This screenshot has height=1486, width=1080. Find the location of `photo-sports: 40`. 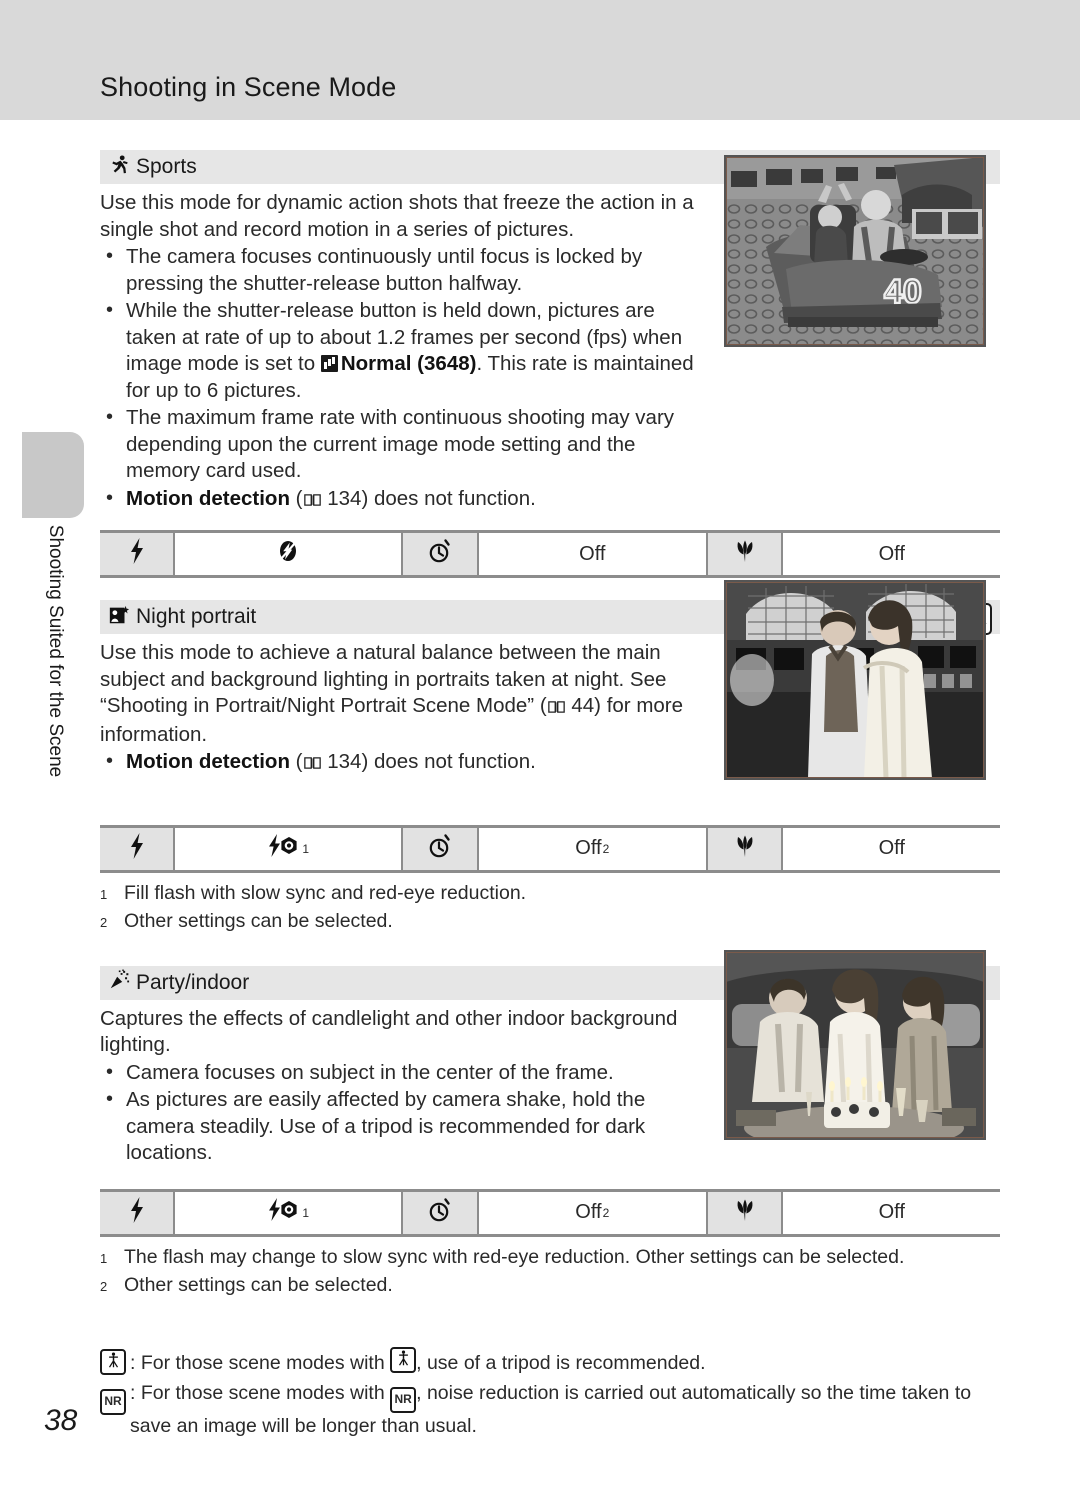

photo-sports: 40 is located at coordinates (855, 251).